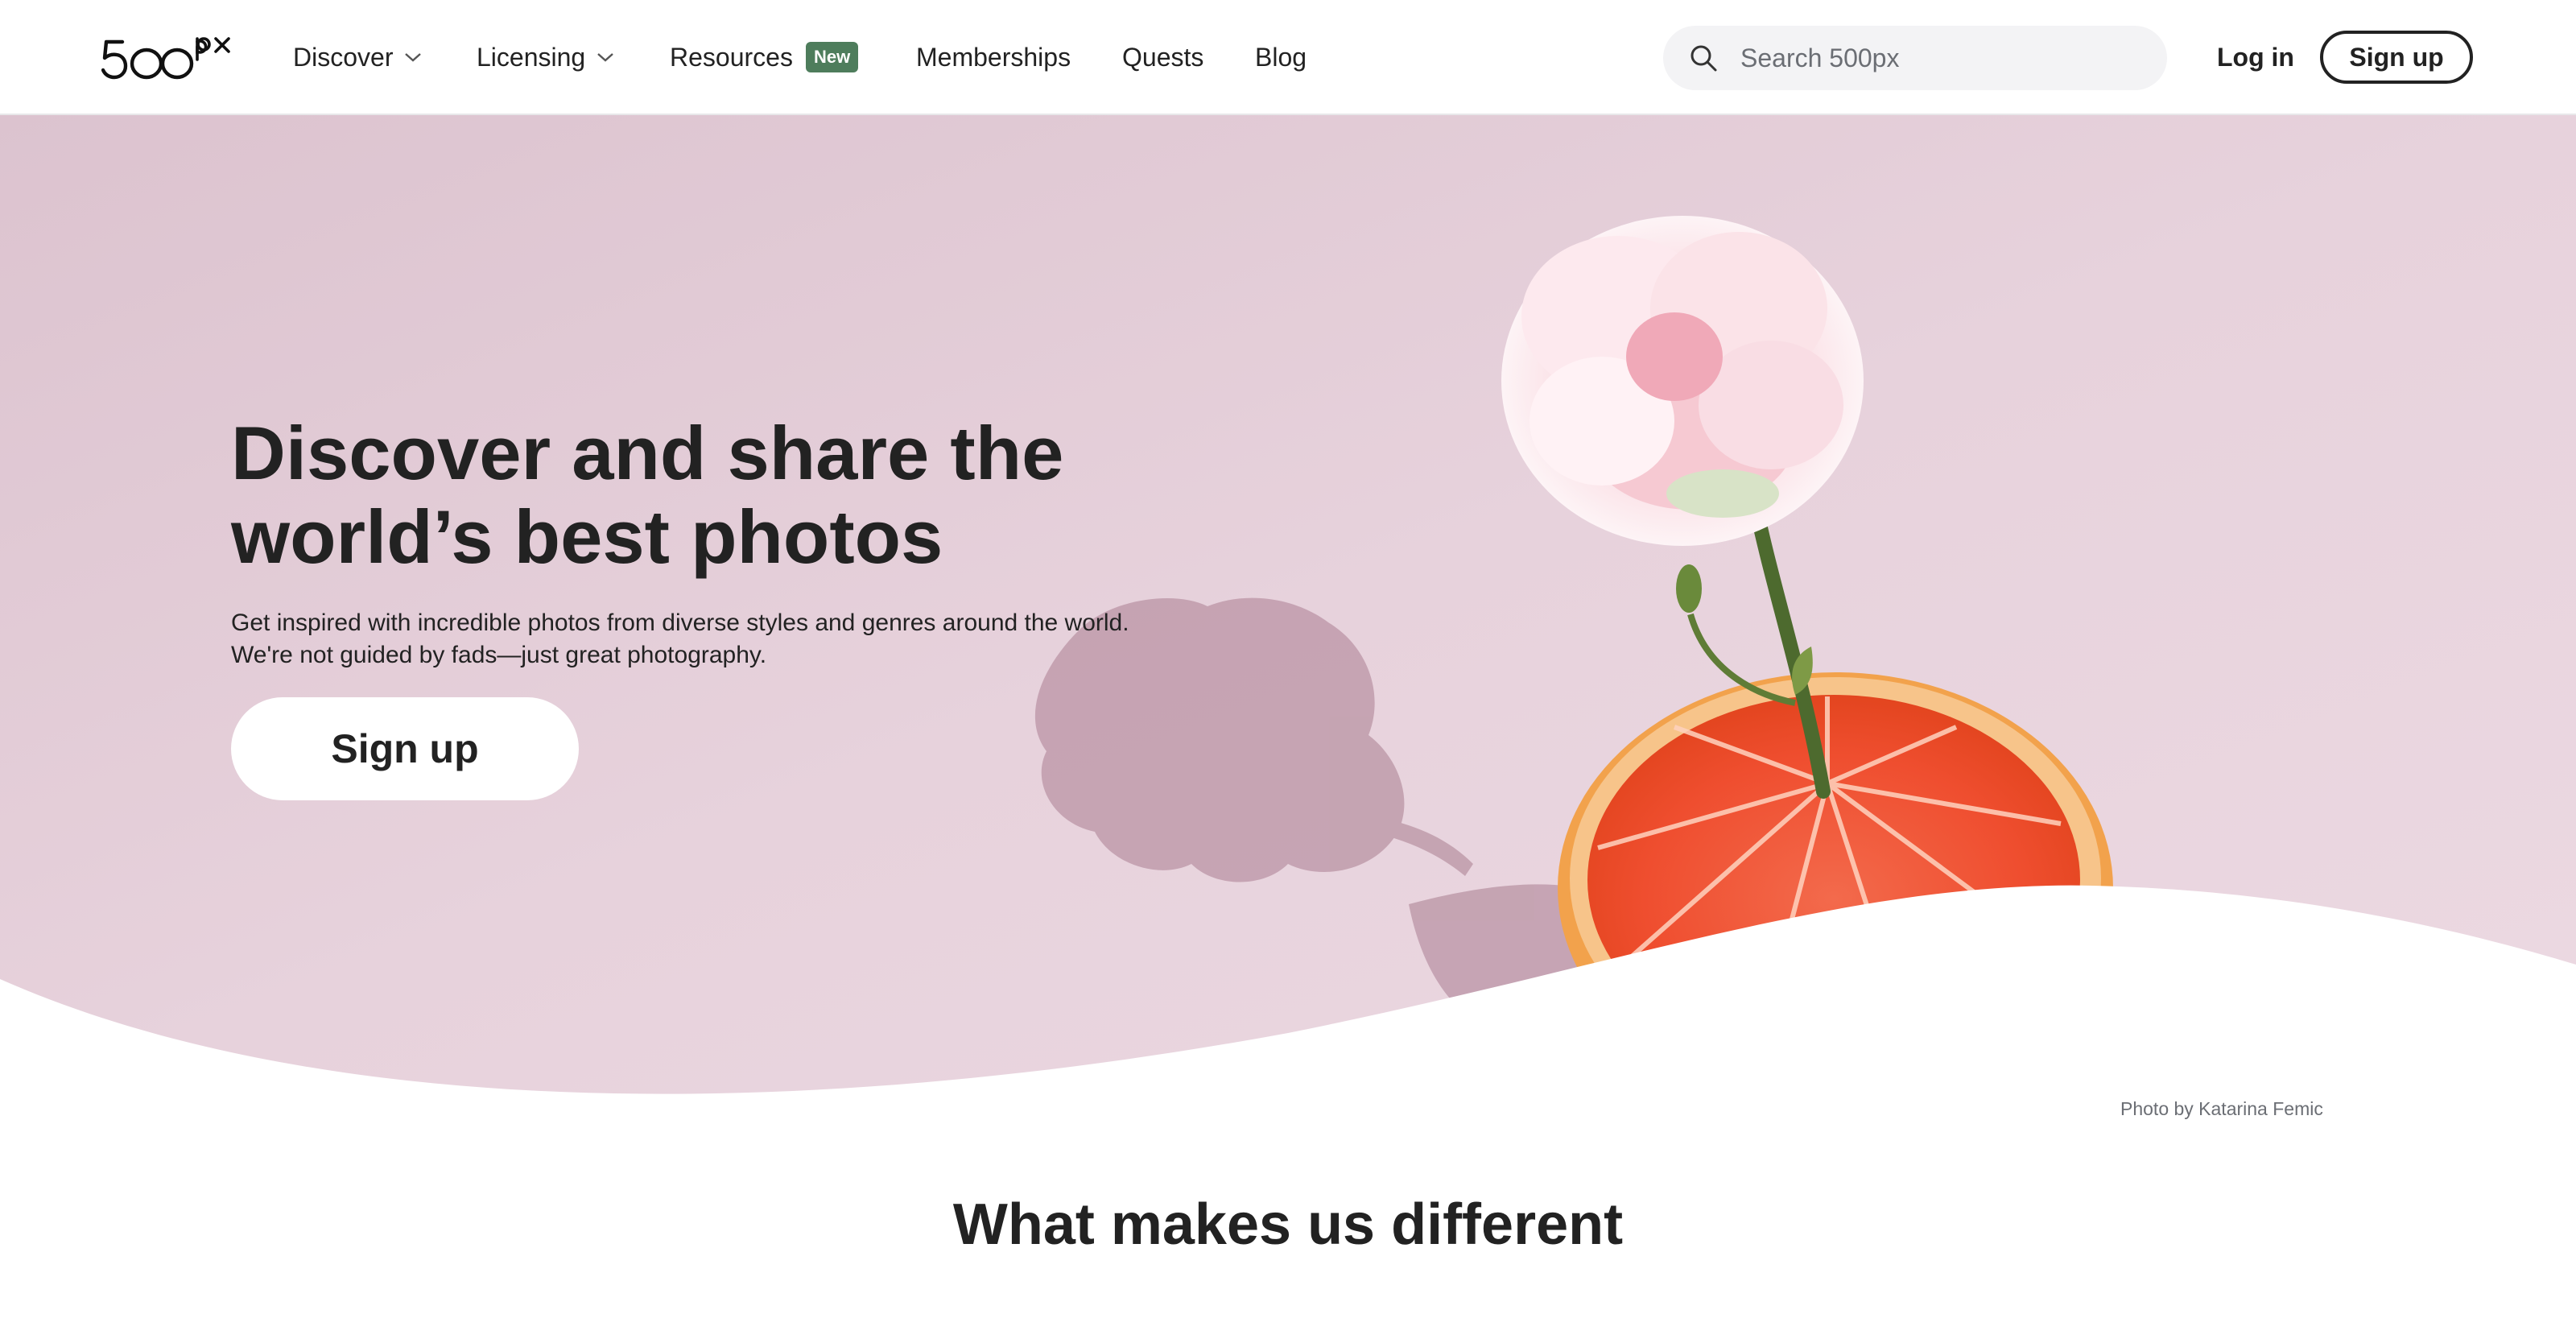  Describe the element at coordinates (343, 57) in the screenshot. I see `nav-discover-label: Discover` at that location.